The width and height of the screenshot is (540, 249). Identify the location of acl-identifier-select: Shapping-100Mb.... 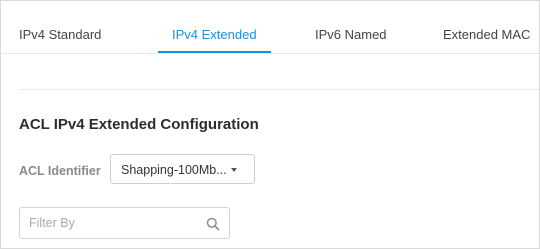
(182, 169).